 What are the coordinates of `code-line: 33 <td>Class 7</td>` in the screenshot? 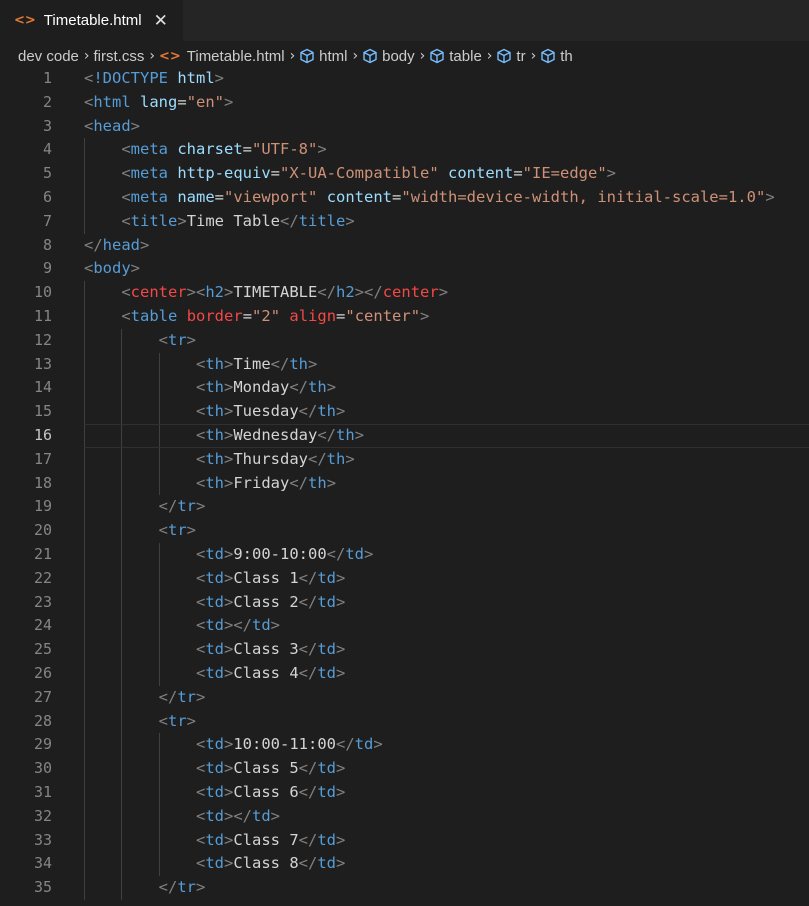 It's located at (404, 840).